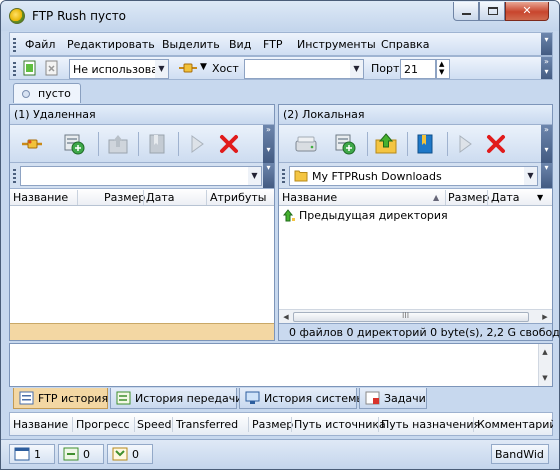 The width and height of the screenshot is (560, 470). I want to click on remote-toolbar-overflow-icon: » ▾, so click(268, 144).